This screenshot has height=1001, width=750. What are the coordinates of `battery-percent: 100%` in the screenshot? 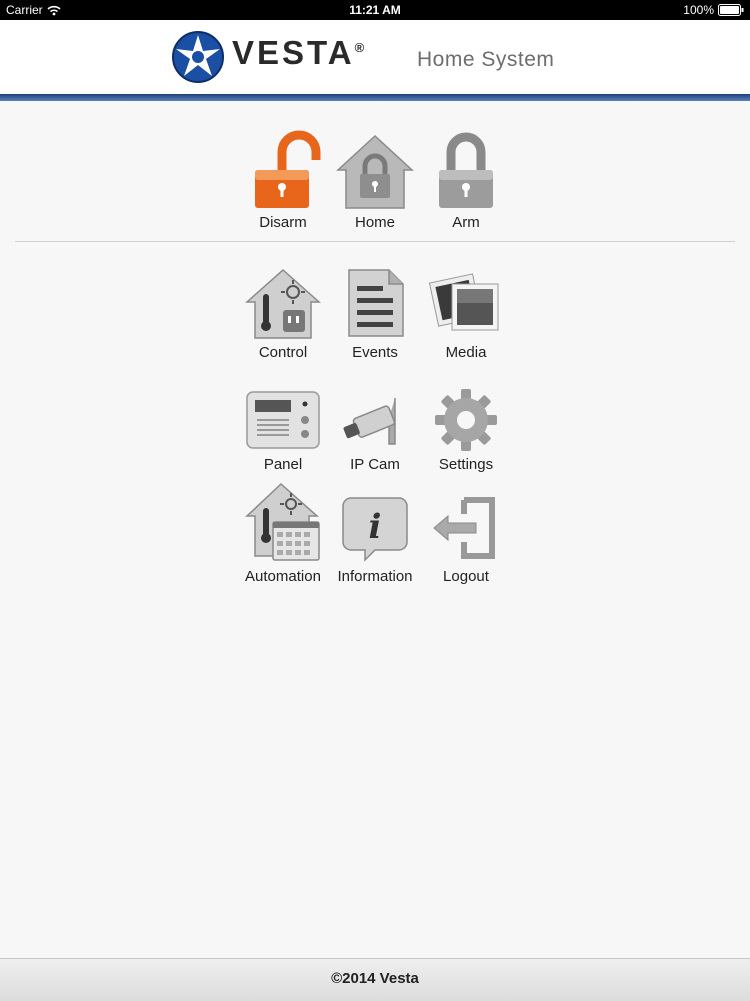 It's located at (698, 10).